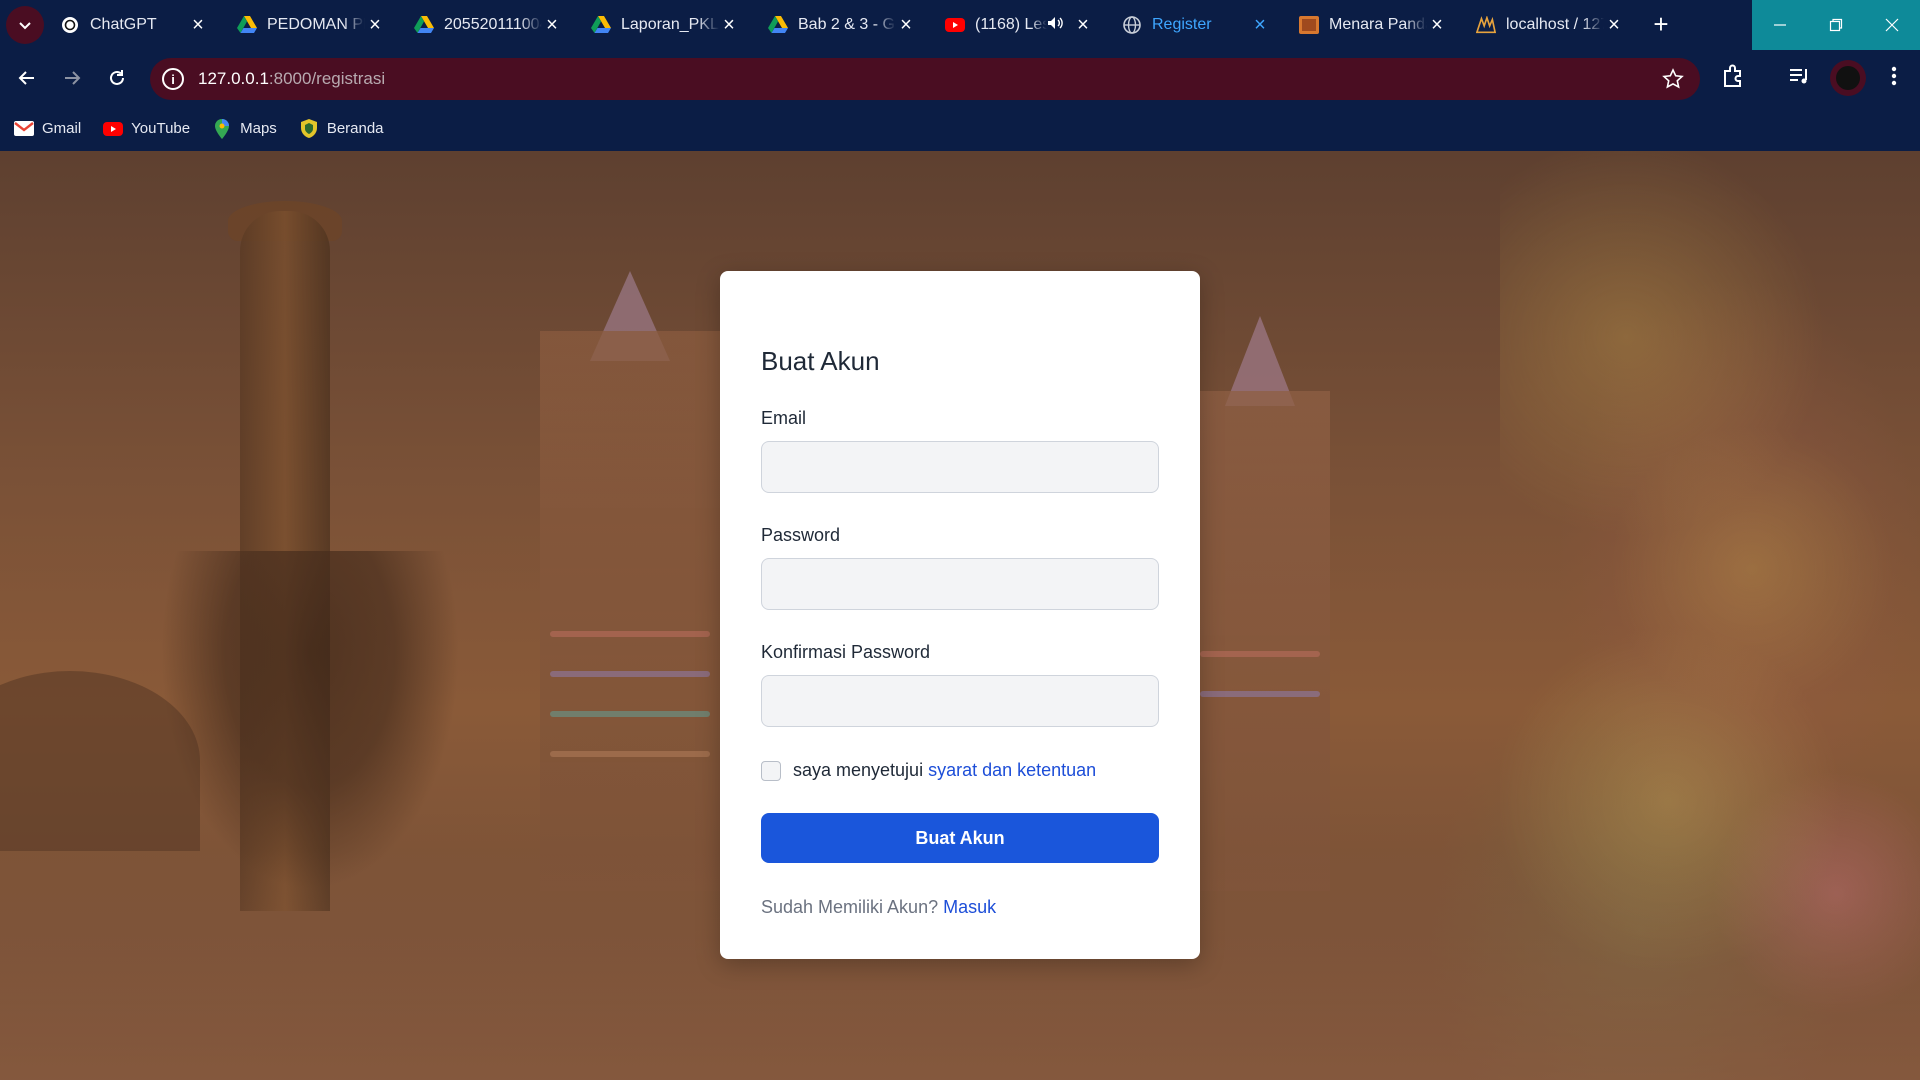 This screenshot has width=1920, height=1080. What do you see at coordinates (62, 128) in the screenshot?
I see `bookmark-label: Gmail` at bounding box center [62, 128].